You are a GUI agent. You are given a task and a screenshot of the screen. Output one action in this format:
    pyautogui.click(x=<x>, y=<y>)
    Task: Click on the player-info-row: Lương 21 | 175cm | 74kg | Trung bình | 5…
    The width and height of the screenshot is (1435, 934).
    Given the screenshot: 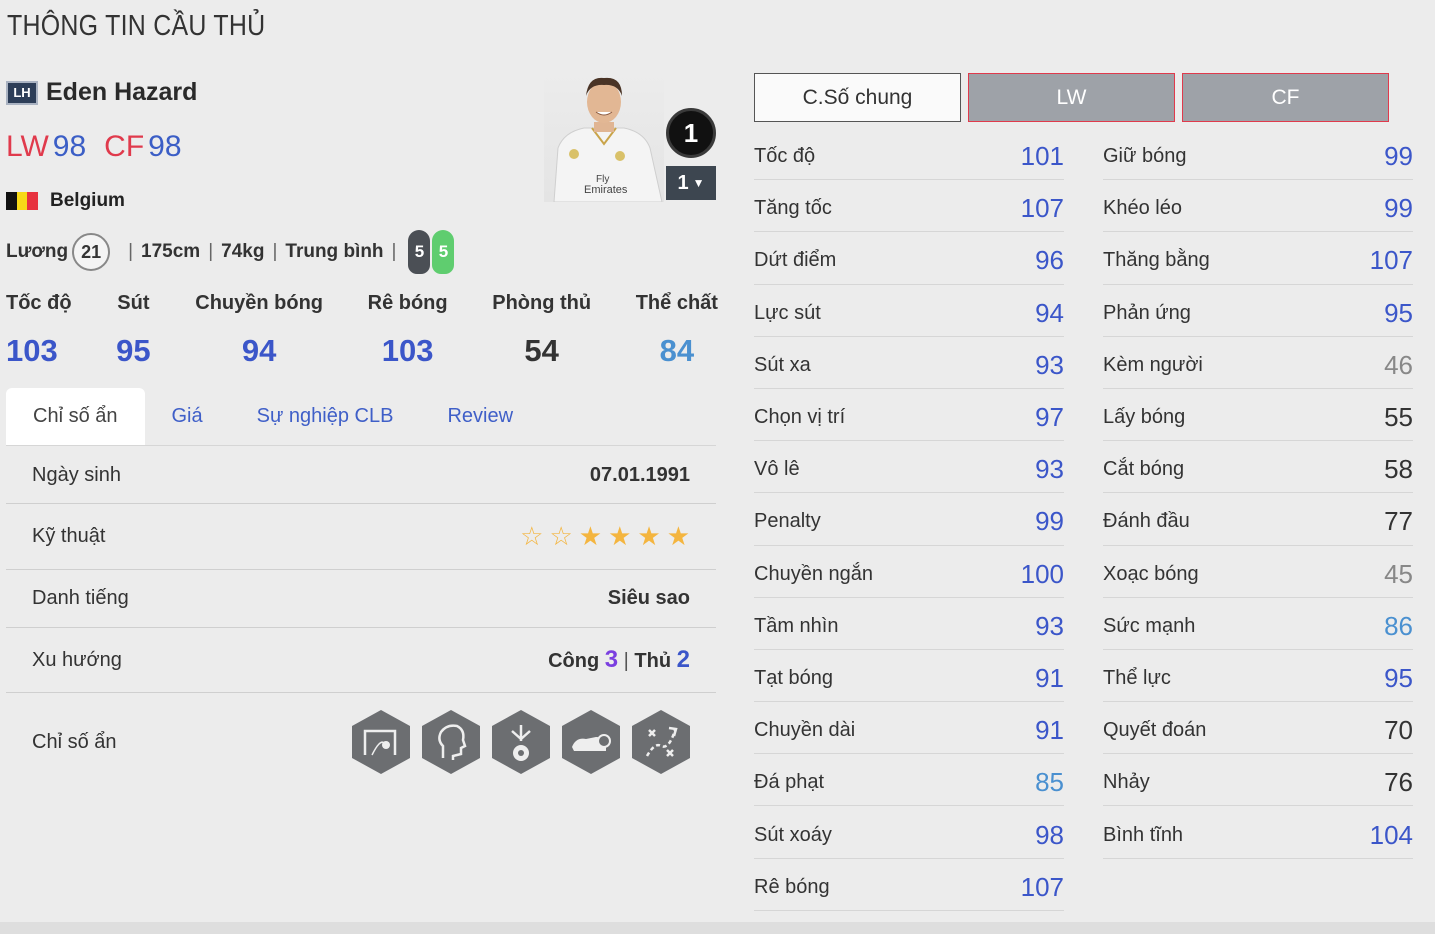 What is the action you would take?
    pyautogui.click(x=230, y=252)
    